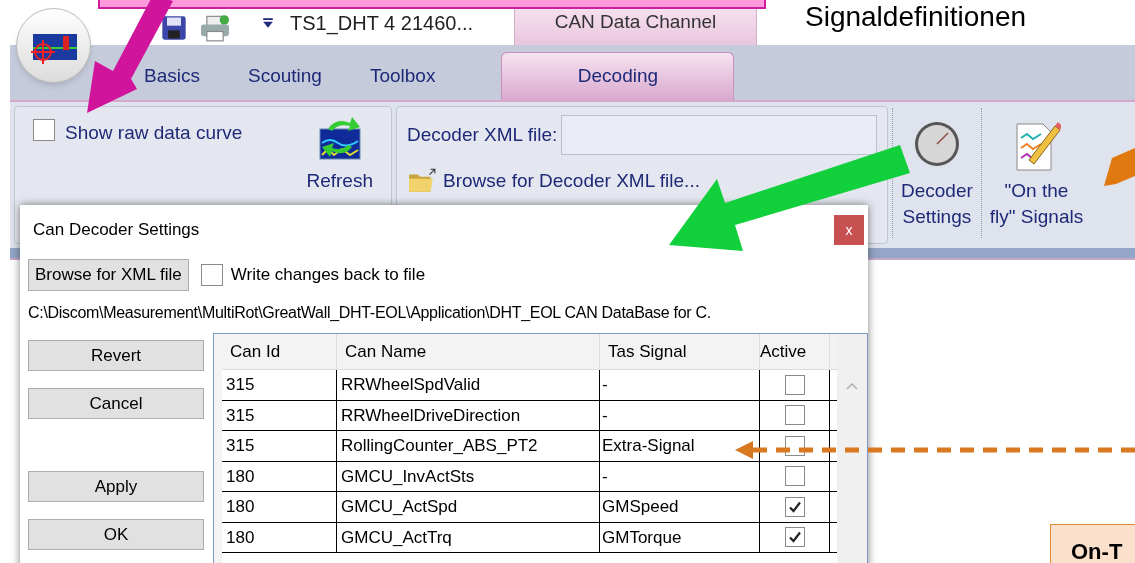 The width and height of the screenshot is (1135, 563). Describe the element at coordinates (468, 385) in the screenshot. I see `table-cell: RRWheelSpdValid` at that location.